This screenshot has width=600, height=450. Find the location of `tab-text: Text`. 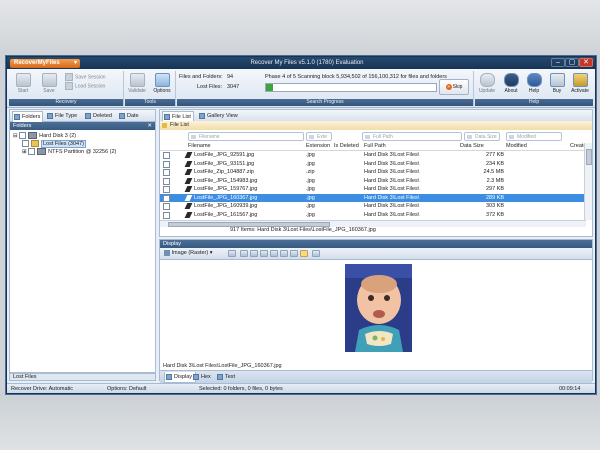

tab-text: Text is located at coordinates (227, 377).